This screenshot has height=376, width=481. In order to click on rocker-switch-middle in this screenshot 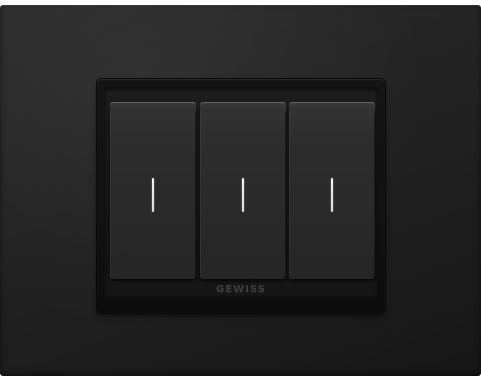, I will do `click(243, 190)`.